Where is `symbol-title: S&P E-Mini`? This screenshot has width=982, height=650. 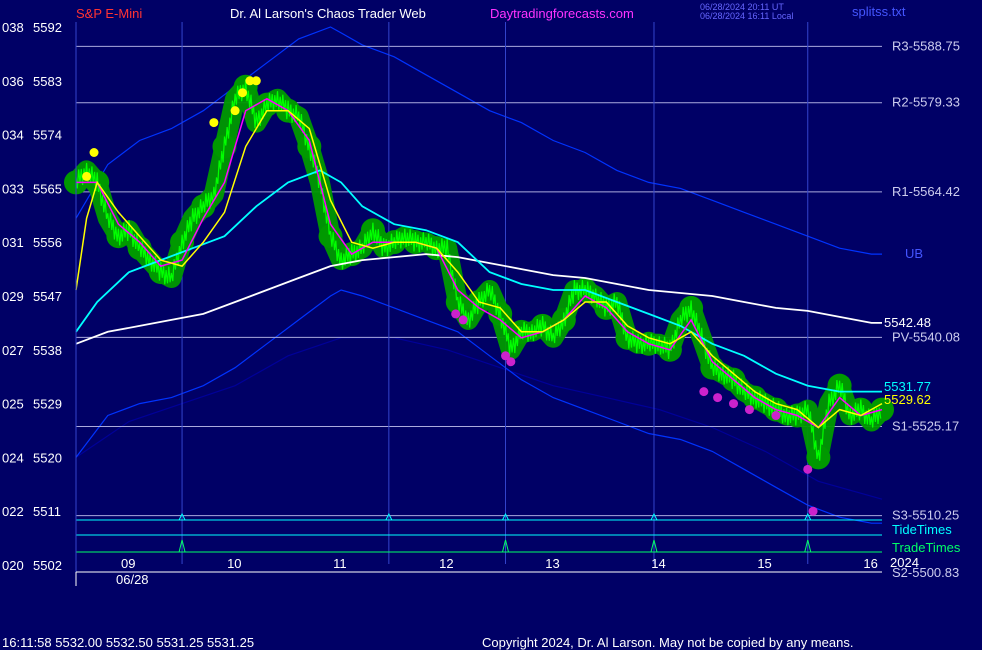
symbol-title: S&P E-Mini is located at coordinates (109, 13).